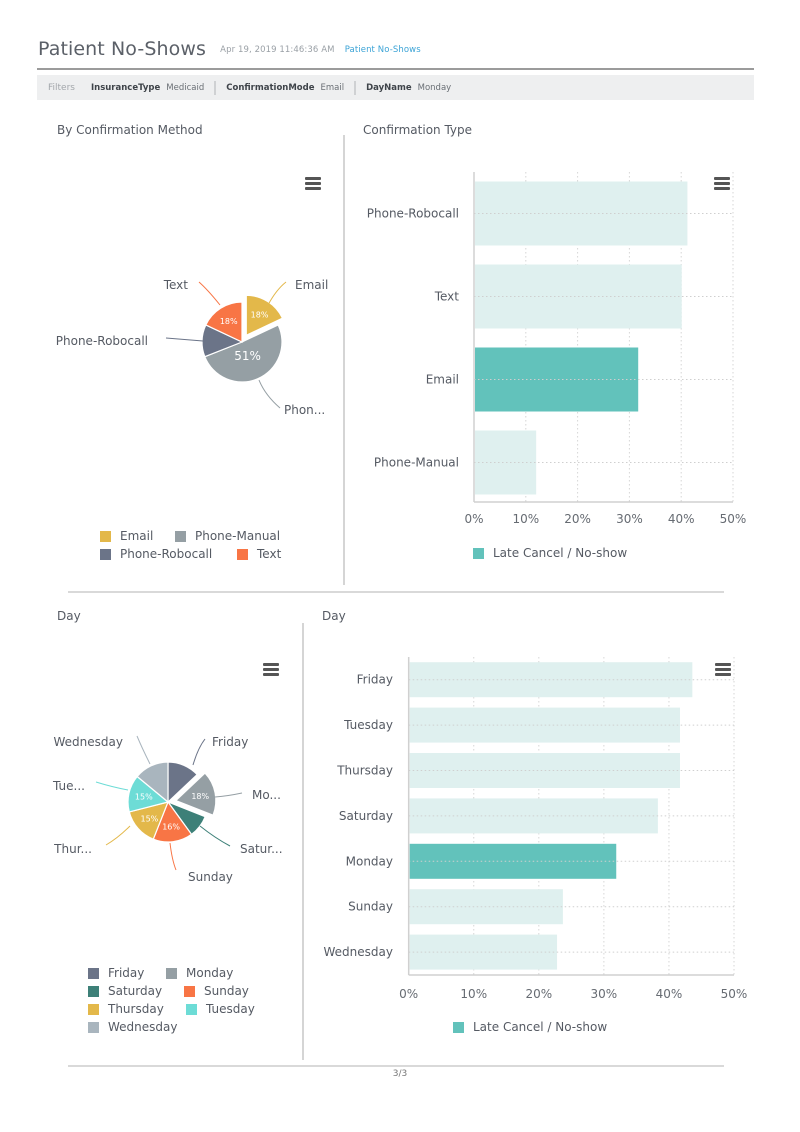 The image size is (800, 1132). What do you see at coordinates (144, 797) in the screenshot?
I see `pie-pct-label-tuesday: 15%` at bounding box center [144, 797].